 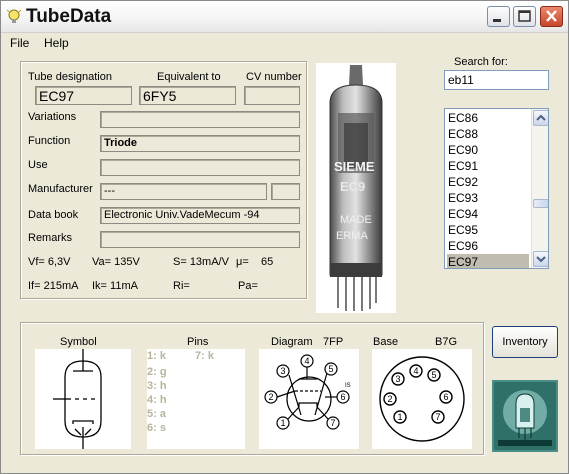 I want to click on maximize-button, so click(x=524, y=16).